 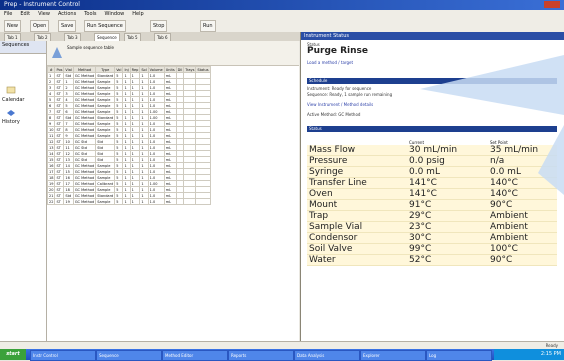 I want to click on status-current: 99°C, so click(x=447, y=249).